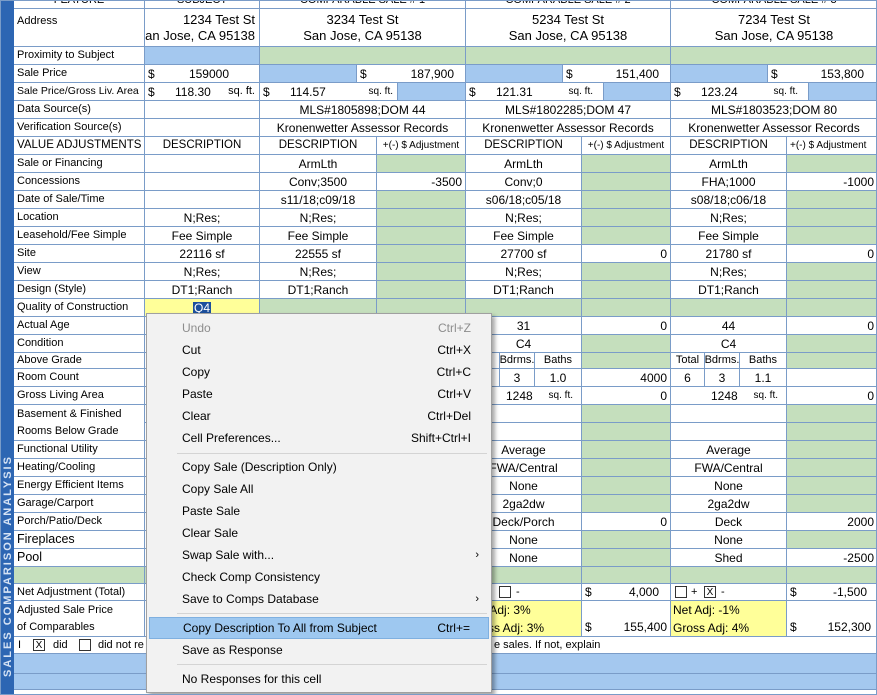 This screenshot has width=877, height=695. What do you see at coordinates (729, 414) in the screenshot?
I see `comp3-basement` at bounding box center [729, 414].